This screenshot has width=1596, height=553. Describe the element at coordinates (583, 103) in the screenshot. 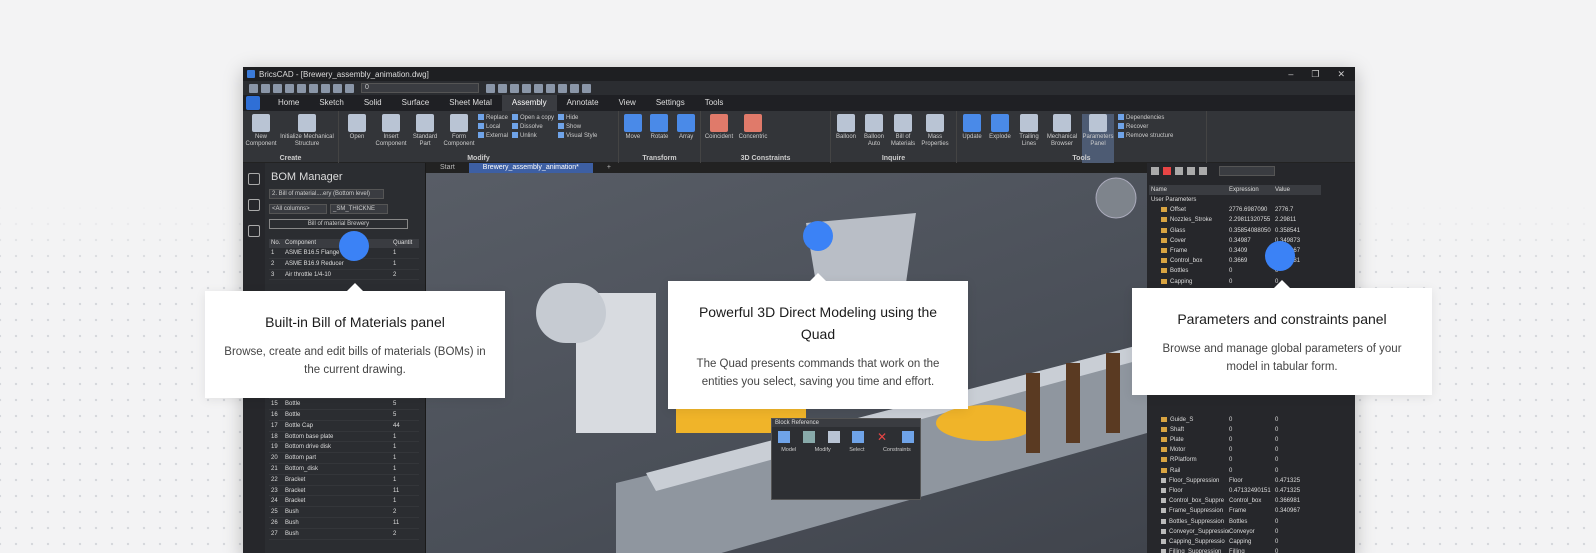

I see `tab-annotate: Annotate` at that location.